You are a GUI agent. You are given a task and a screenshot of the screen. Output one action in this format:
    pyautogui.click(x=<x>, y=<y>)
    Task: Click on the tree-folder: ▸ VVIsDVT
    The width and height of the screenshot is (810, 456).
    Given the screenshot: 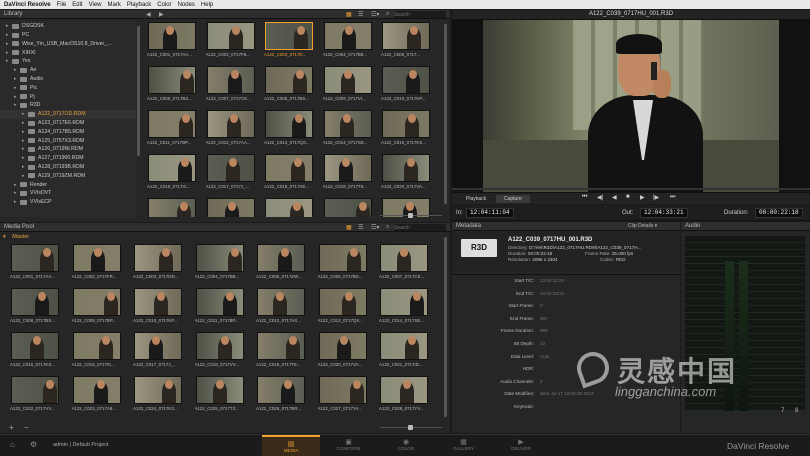 What is the action you would take?
    pyautogui.click(x=68, y=193)
    